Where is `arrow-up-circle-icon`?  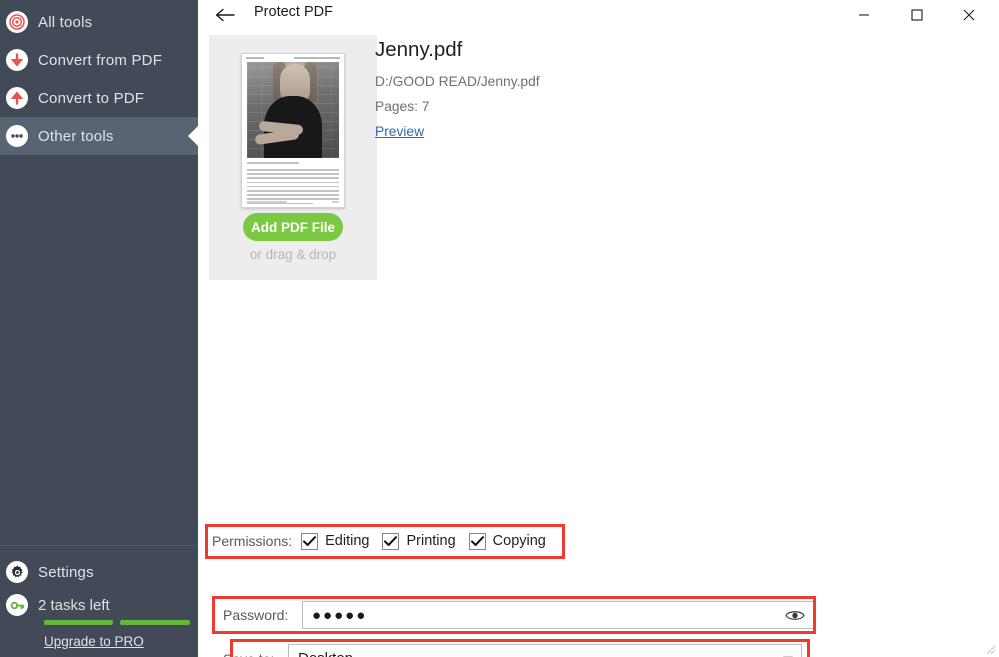
arrow-up-circle-icon is located at coordinates (17, 98).